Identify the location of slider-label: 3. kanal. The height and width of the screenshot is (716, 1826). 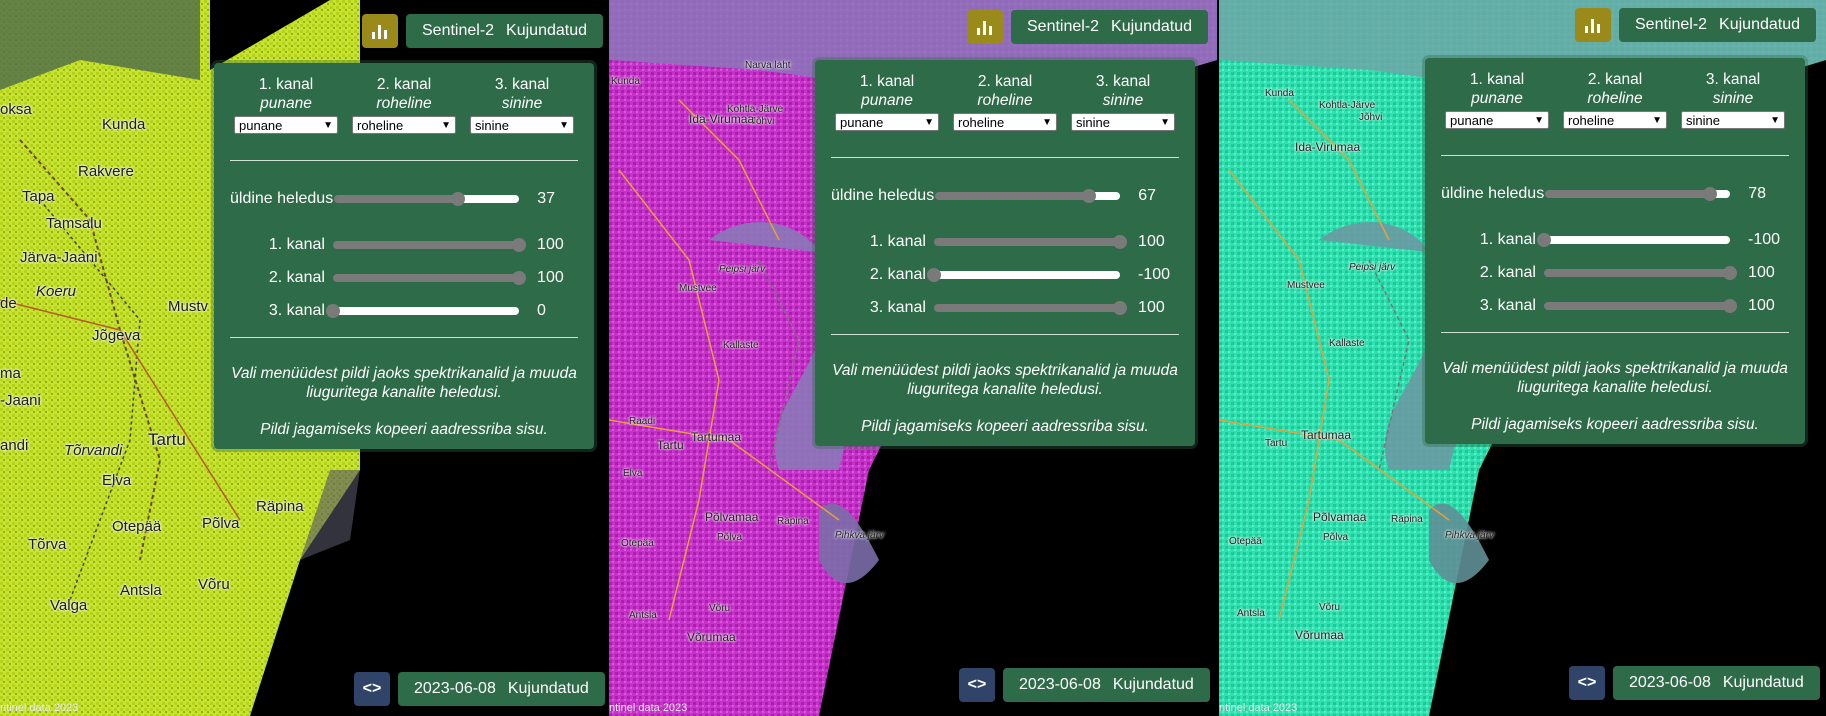
(296, 310).